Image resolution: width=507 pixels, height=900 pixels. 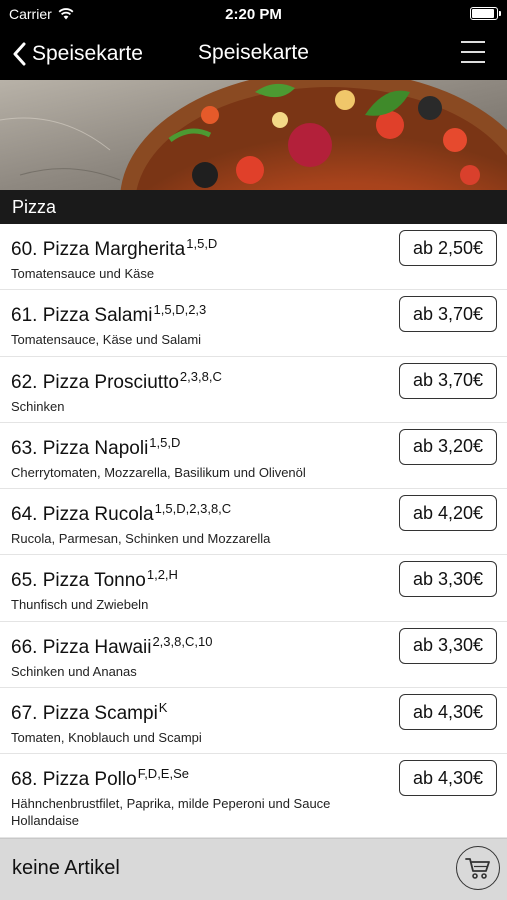 I want to click on cart-button, so click(x=478, y=868).